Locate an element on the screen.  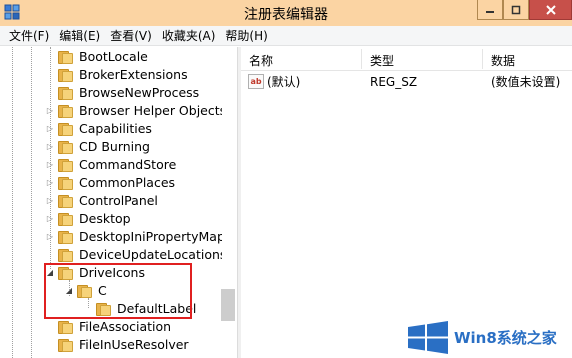
tree-item: ▷ DesktopIniPropertyMap is located at coordinates (112, 237).